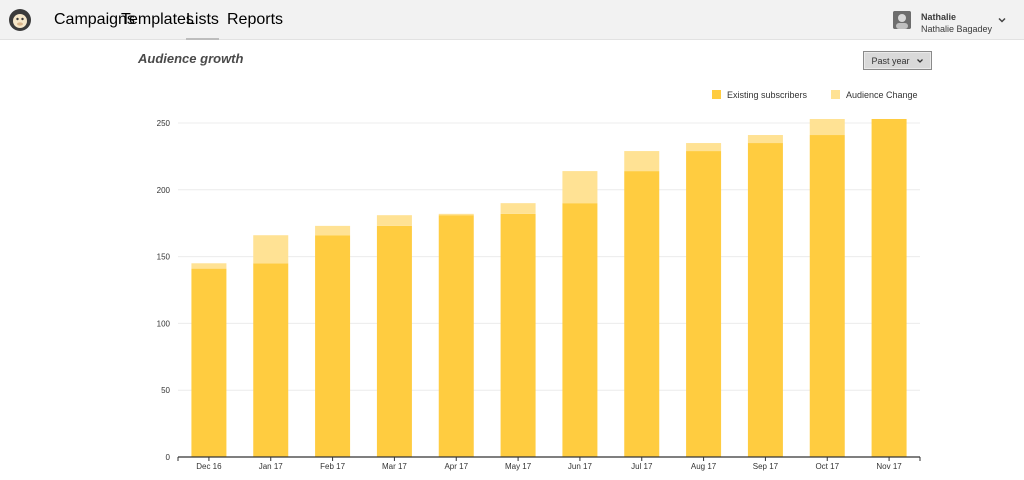 This screenshot has width=1024, height=480. I want to click on x-tick-label: Jun 17, so click(580, 466).